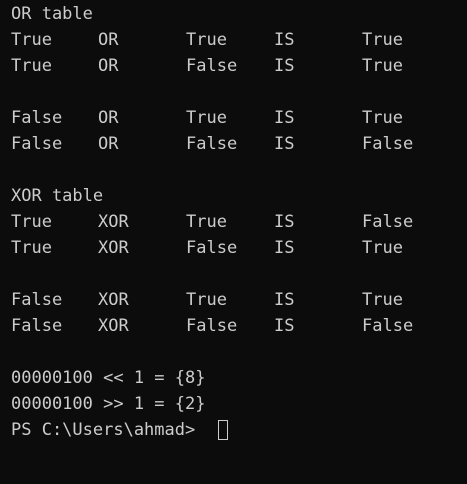  Describe the element at coordinates (233, 118) in the screenshot. I see `or-row: False OR True IS True` at that location.